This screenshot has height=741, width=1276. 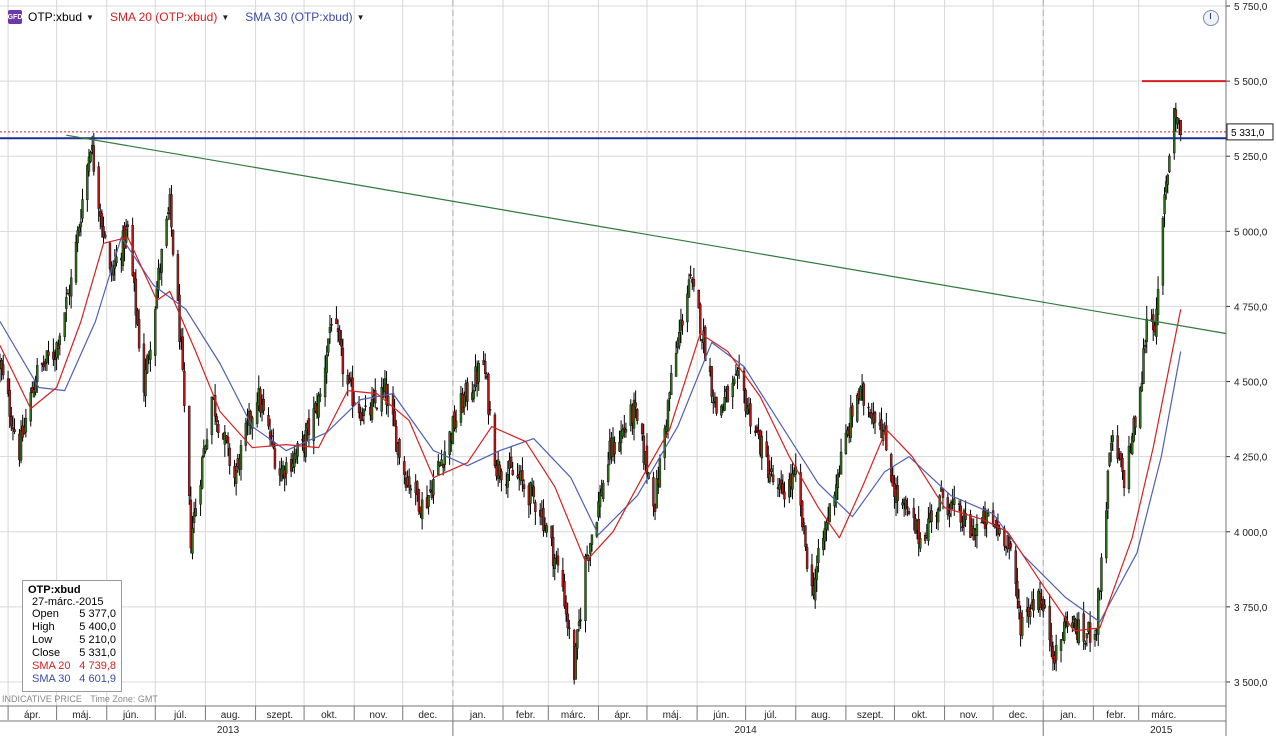 What do you see at coordinates (230, 715) in the screenshot?
I see `x-tick-label: aug.` at bounding box center [230, 715].